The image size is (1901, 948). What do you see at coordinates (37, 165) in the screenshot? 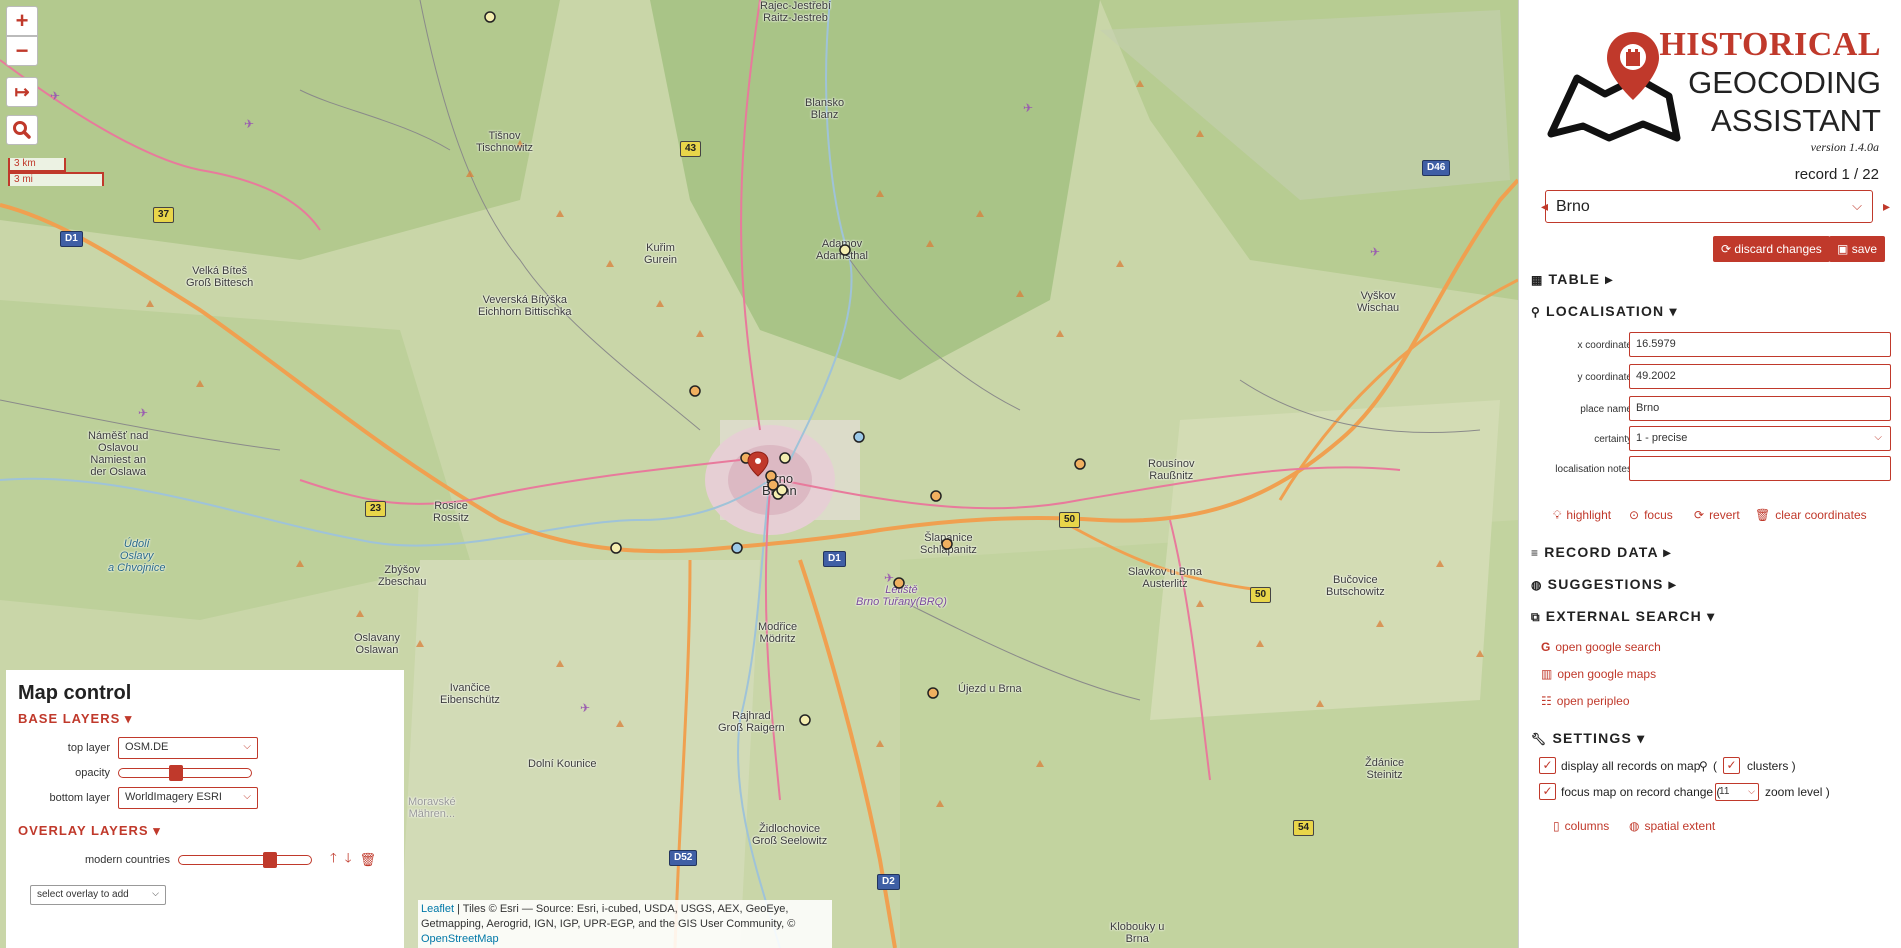
I see `scale-km: 3 km` at bounding box center [37, 165].